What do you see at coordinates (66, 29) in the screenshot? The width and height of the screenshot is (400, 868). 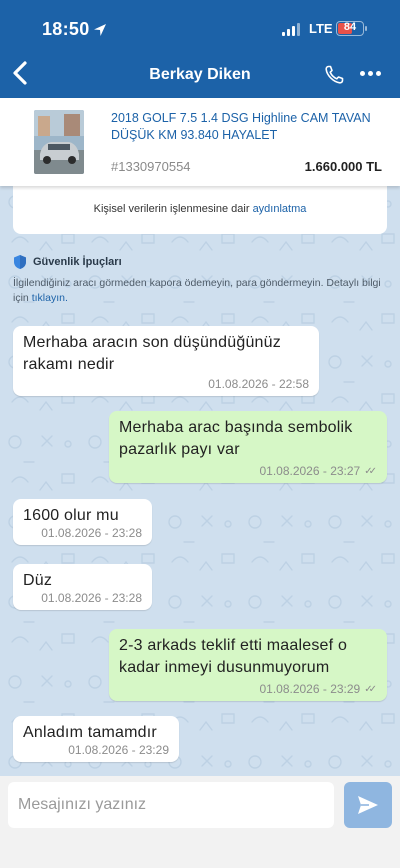 I see `status-time: 18:50` at bounding box center [66, 29].